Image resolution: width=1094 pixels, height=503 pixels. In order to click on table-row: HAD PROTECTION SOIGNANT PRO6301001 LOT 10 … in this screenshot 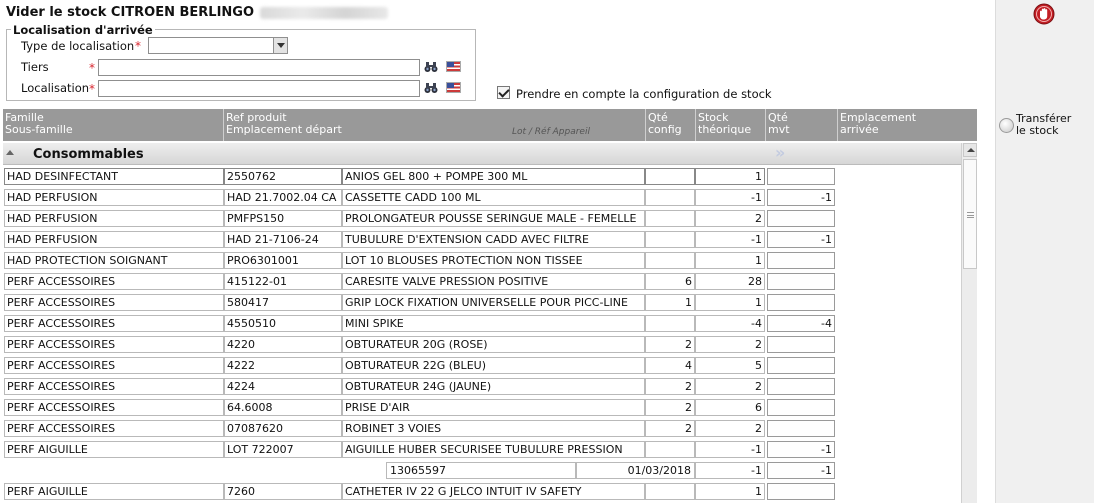, I will do `click(482, 260)`.